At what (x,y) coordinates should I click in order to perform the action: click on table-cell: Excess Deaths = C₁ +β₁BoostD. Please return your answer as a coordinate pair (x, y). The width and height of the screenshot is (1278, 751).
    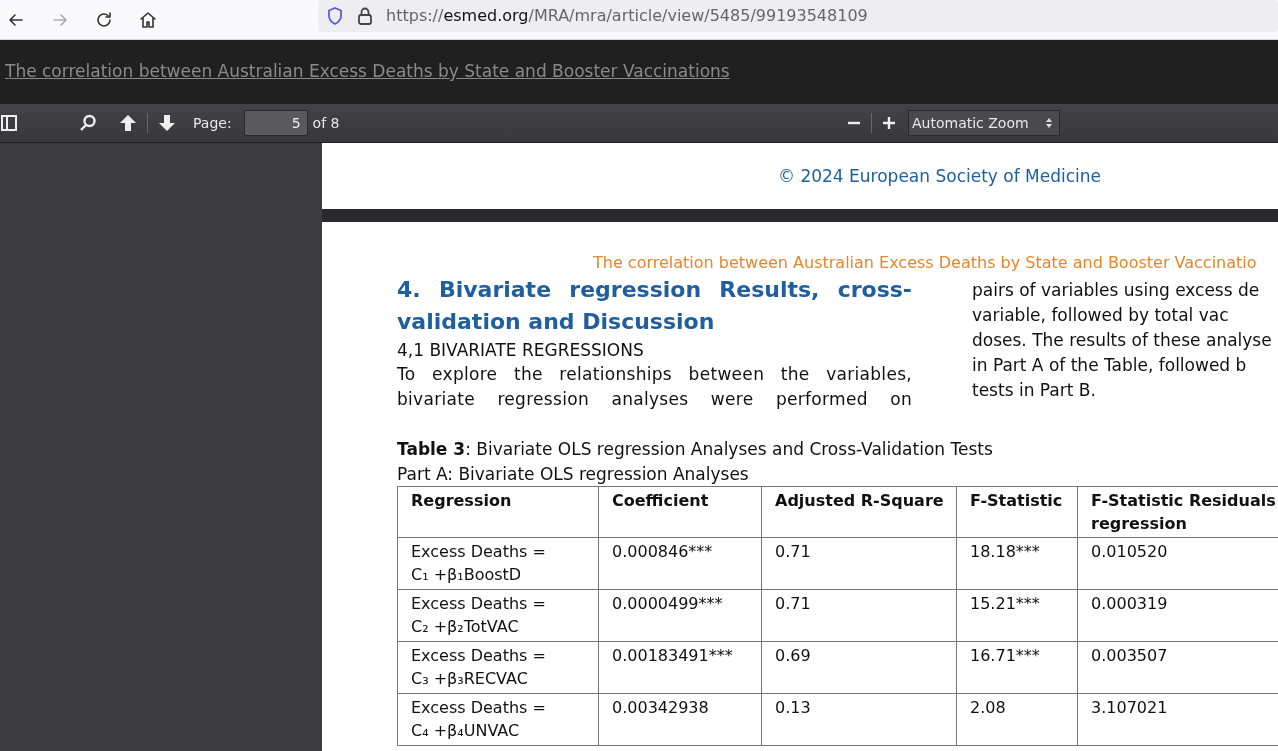
    Looking at the image, I should click on (498, 563).